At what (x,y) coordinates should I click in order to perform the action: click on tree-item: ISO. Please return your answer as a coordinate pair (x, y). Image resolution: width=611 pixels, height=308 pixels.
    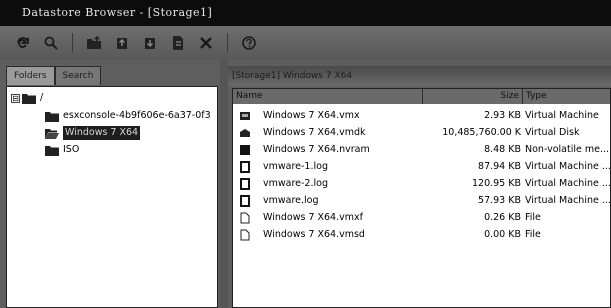
    Looking at the image, I should click on (62, 150).